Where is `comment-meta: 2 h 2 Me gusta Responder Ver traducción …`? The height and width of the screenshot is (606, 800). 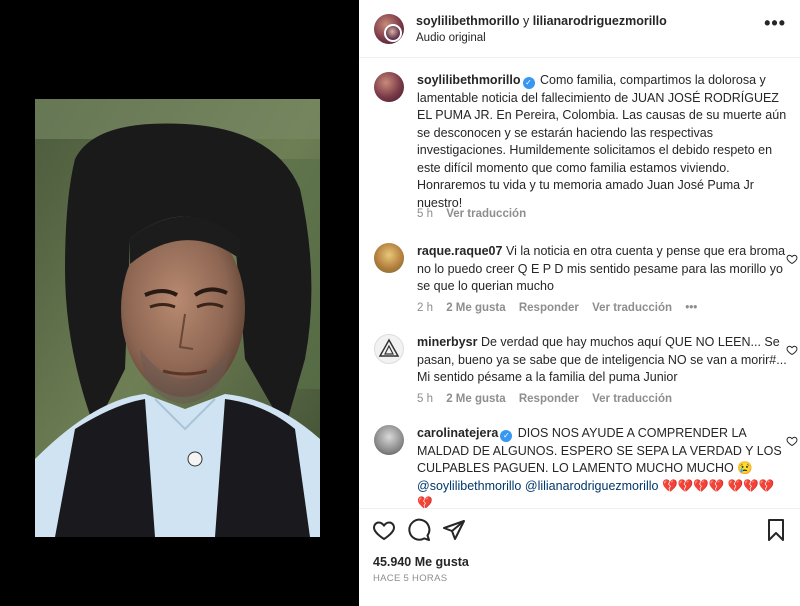 comment-meta: 2 h 2 Me gusta Responder Ver traducción … is located at coordinates (562, 308).